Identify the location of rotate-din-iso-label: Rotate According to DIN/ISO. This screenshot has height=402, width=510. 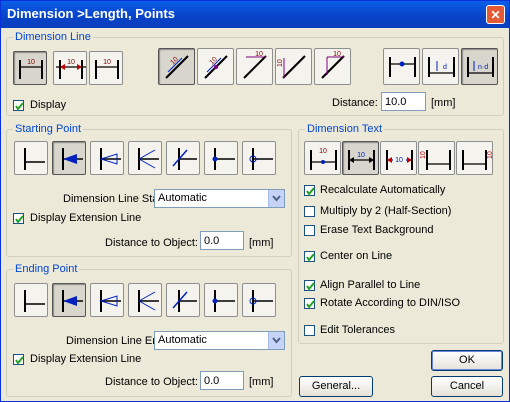
(390, 303).